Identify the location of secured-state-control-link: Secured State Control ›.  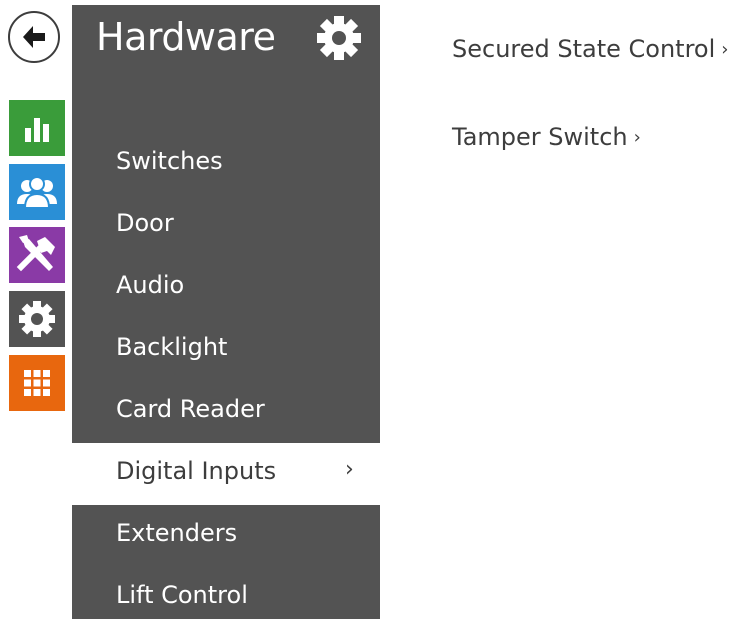
(590, 49).